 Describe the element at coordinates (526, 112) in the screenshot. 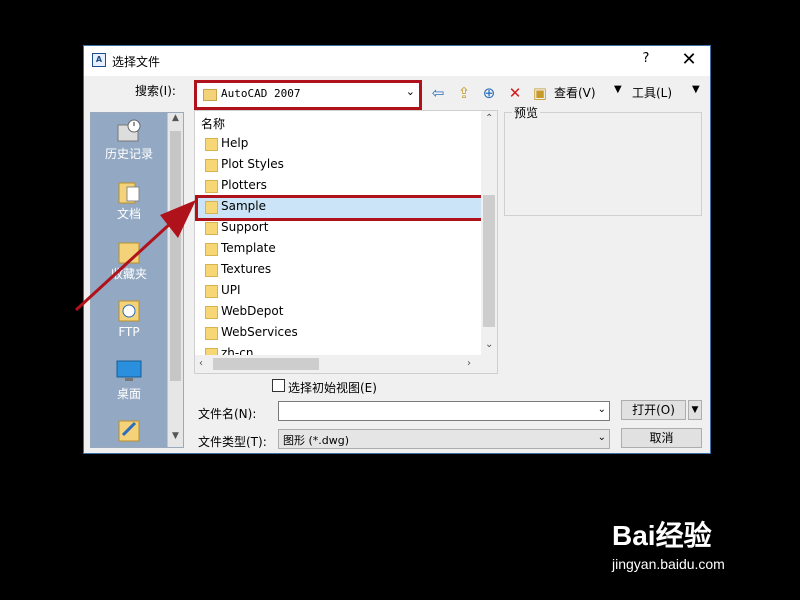

I see `preview-label: 预览` at that location.